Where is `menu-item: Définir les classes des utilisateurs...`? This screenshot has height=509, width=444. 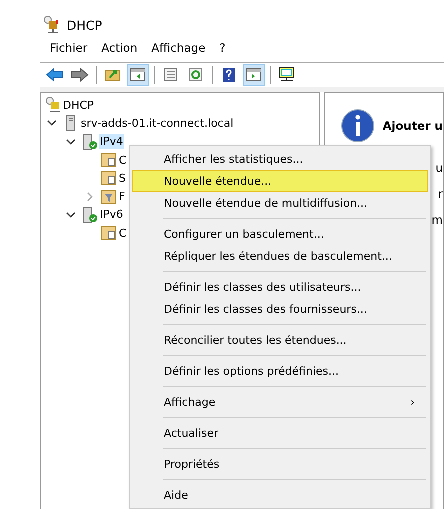
menu-item: Définir les classes des utilisateurs... is located at coordinates (280, 287).